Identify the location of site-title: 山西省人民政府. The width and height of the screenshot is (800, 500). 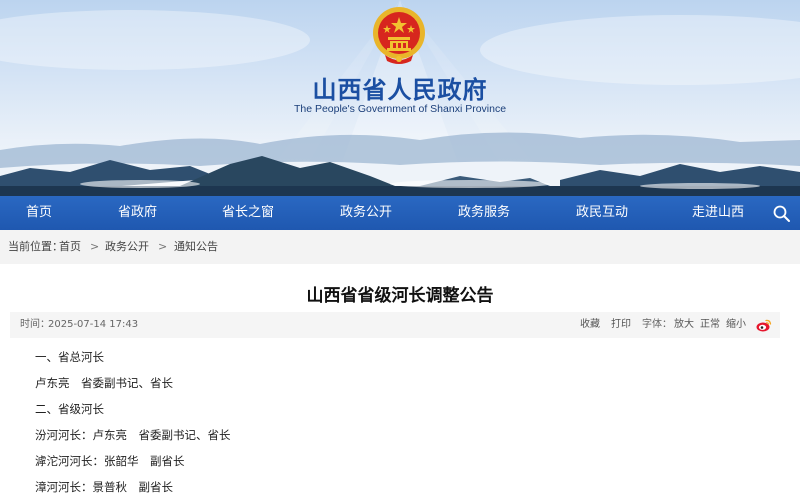
(400, 90).